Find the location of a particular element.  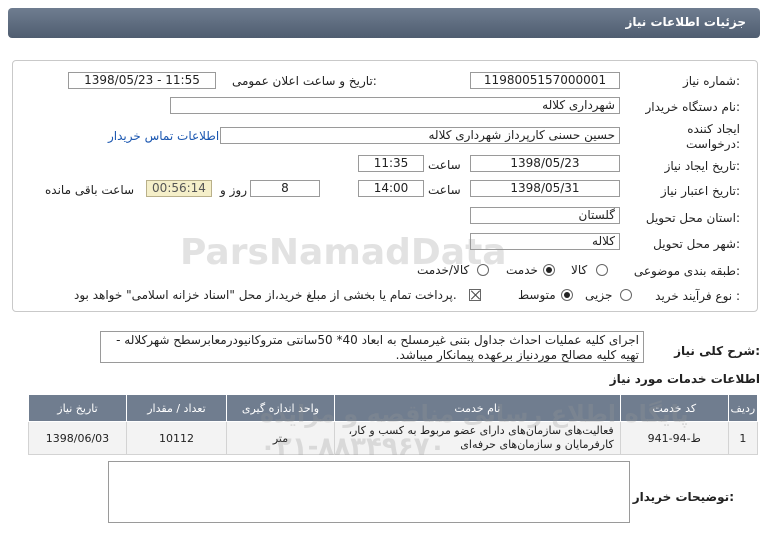

category-label: طبقه بندی موضوعی: is located at coordinates (686, 271).